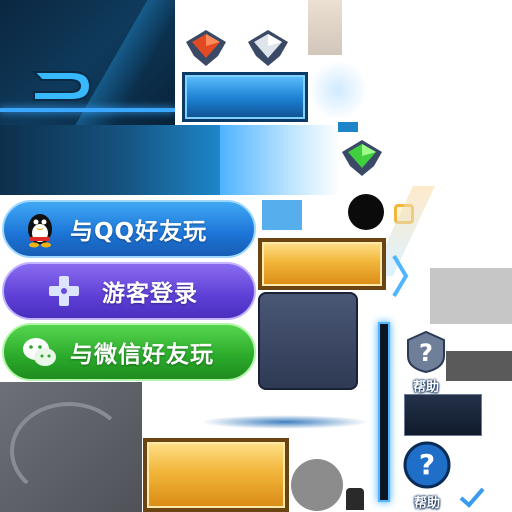 Image resolution: width=512 pixels, height=512 pixels. What do you see at coordinates (87, 110) in the screenshot?
I see `panel-glow-line` at bounding box center [87, 110].